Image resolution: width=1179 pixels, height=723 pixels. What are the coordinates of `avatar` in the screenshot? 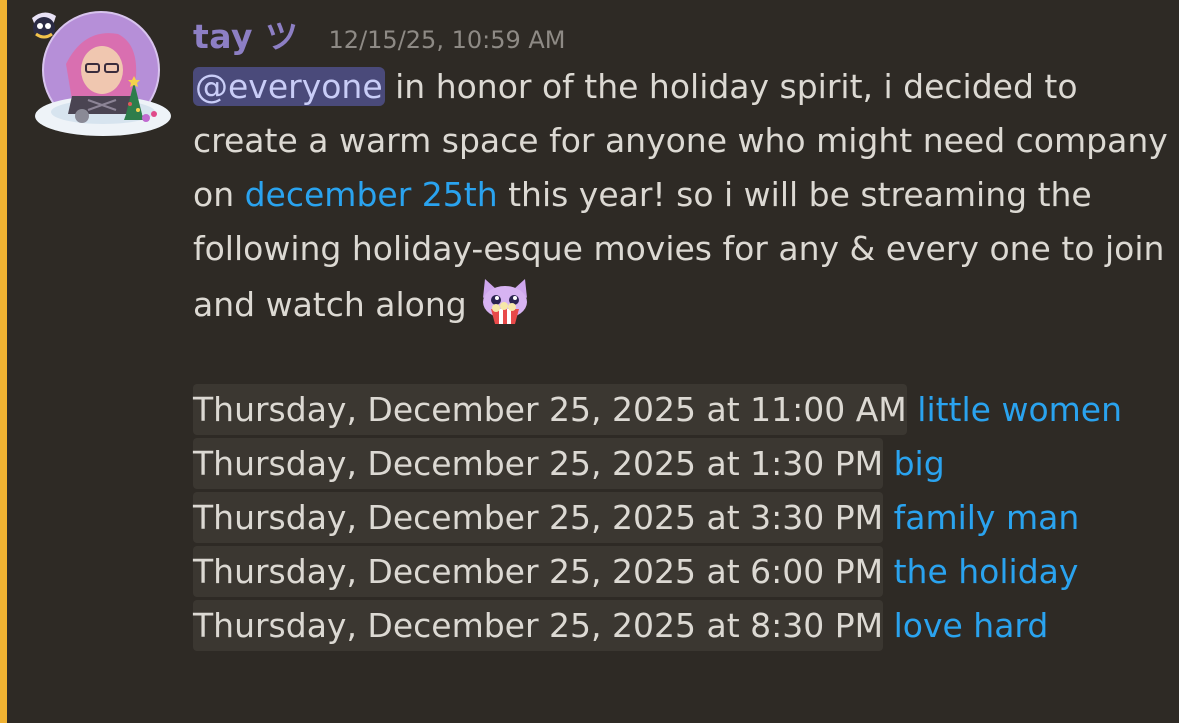 It's located at (101, 74).